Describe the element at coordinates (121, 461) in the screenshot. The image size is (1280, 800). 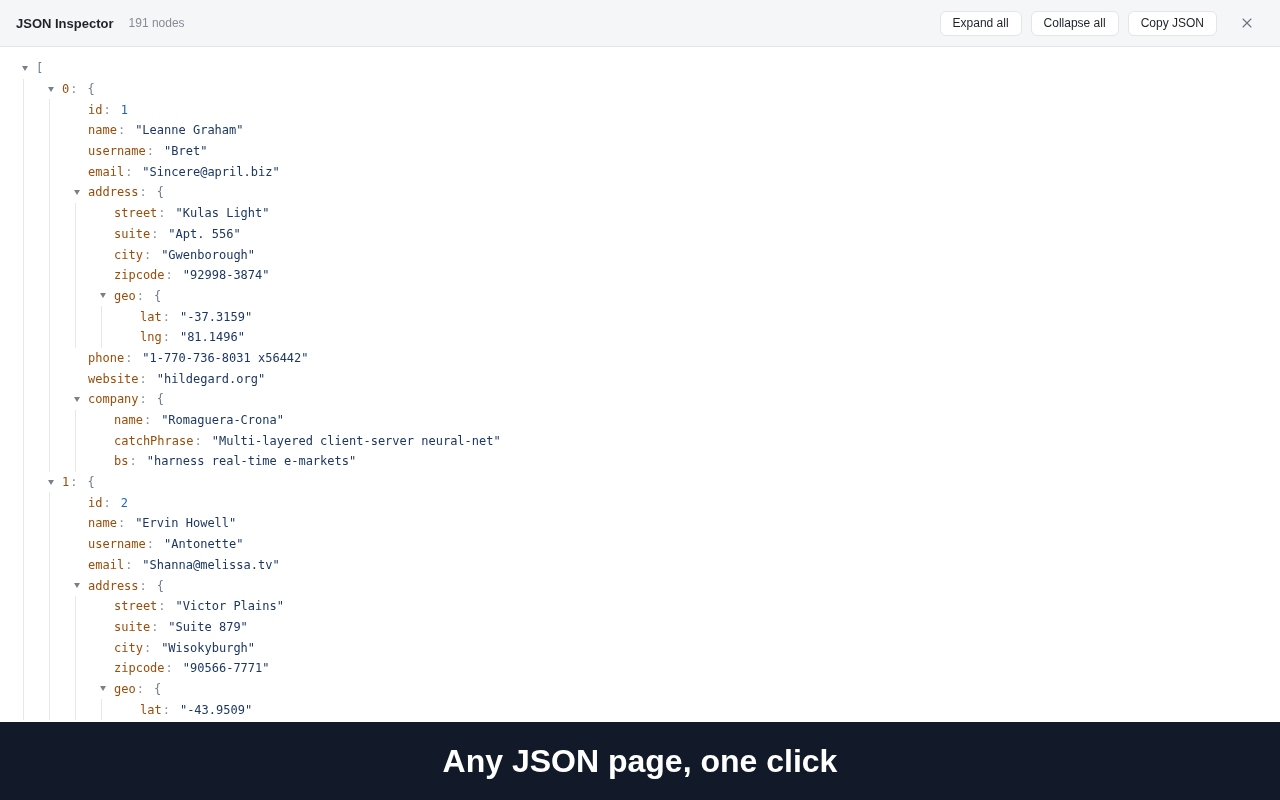
I see `property-key: bs` at that location.